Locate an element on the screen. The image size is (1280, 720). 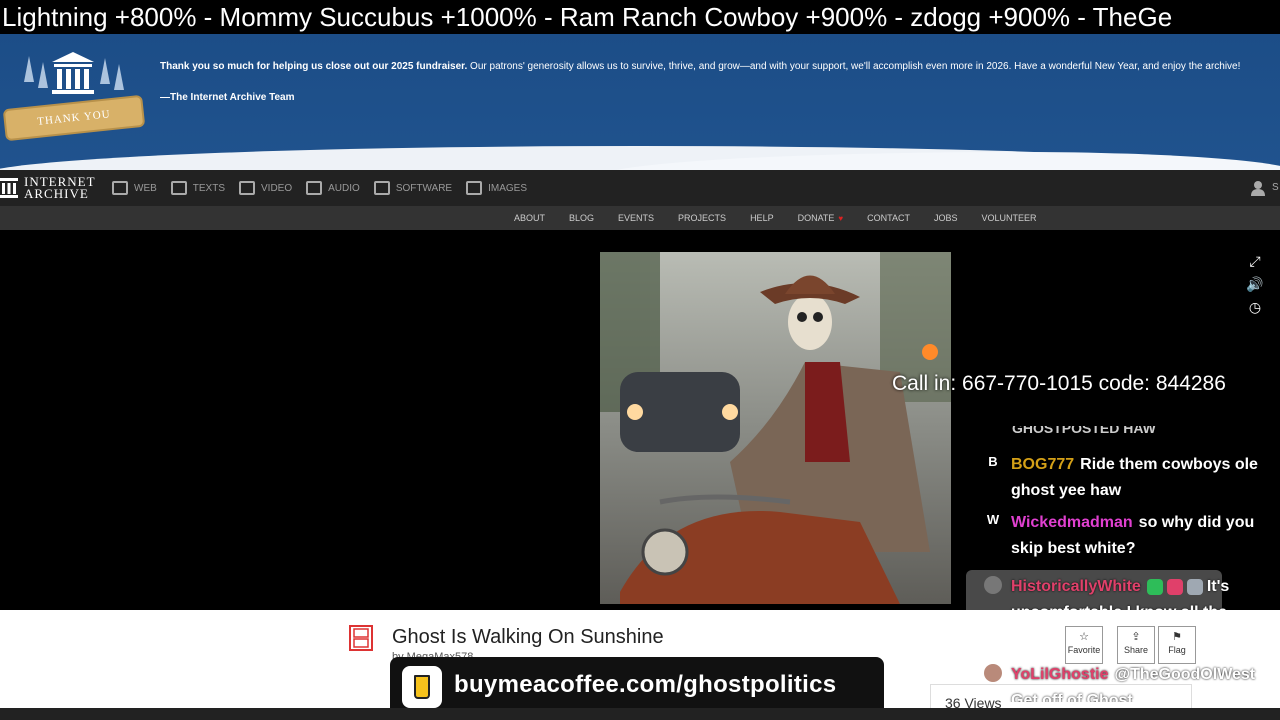
ia-logo-icon is located at coordinates (9, 188).